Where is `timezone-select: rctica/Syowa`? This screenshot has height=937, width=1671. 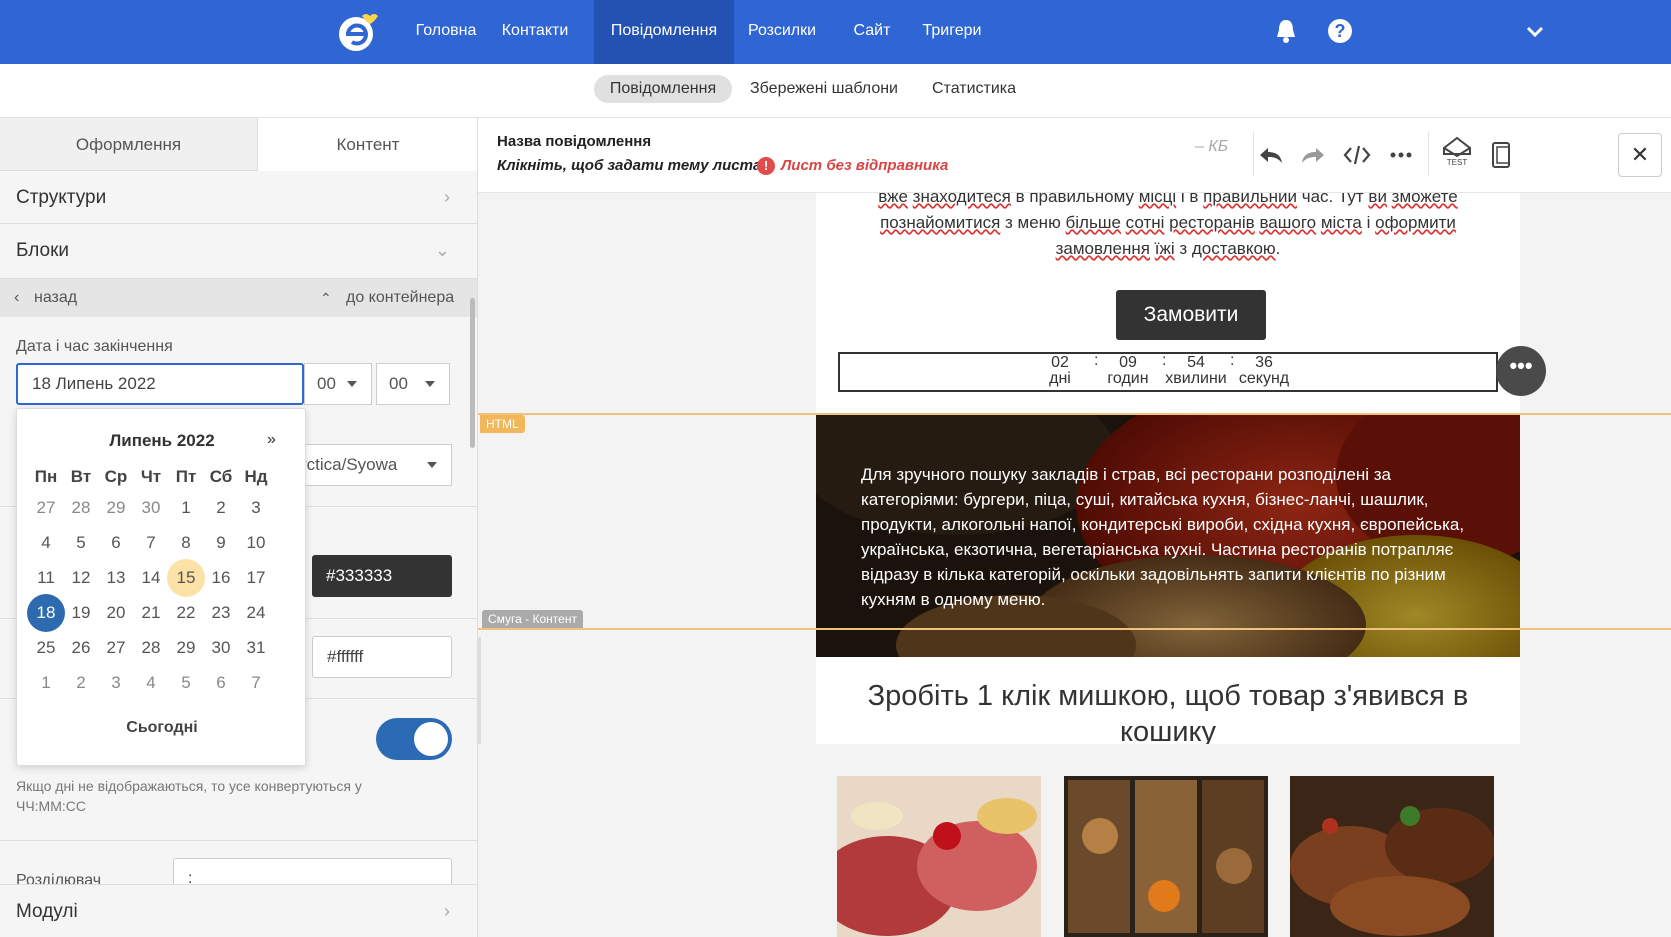
timezone-select: rctica/Syowa is located at coordinates (371, 465).